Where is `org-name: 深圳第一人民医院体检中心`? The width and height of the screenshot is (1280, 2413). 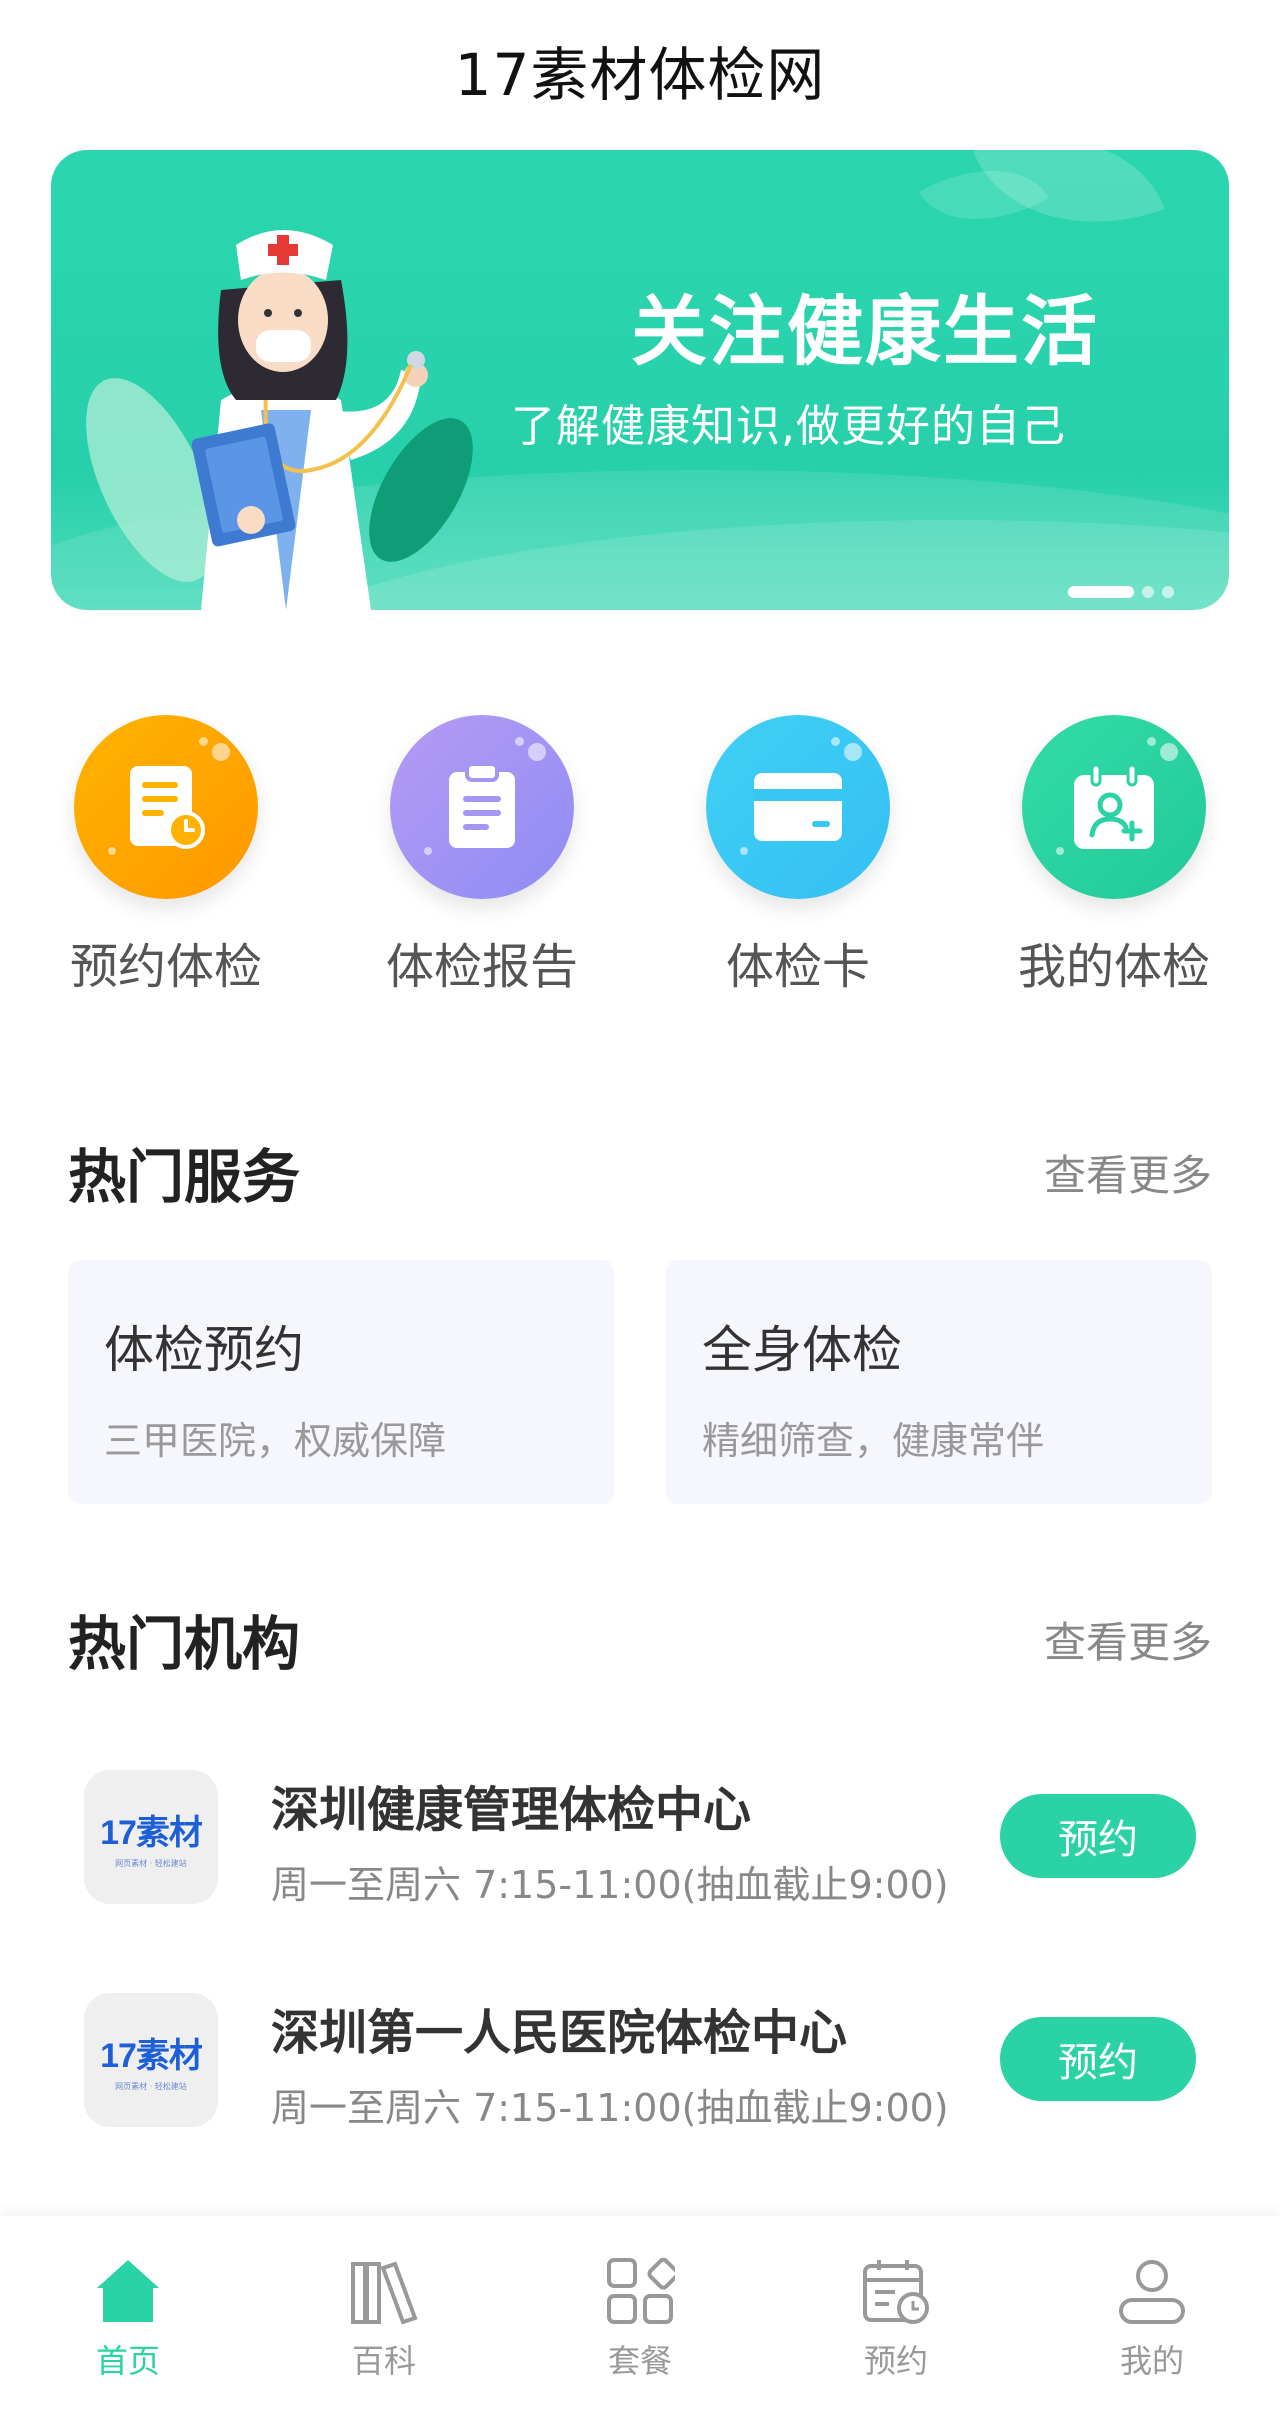
org-name: 深圳第一人民医院体检中心 is located at coordinates (559, 2033).